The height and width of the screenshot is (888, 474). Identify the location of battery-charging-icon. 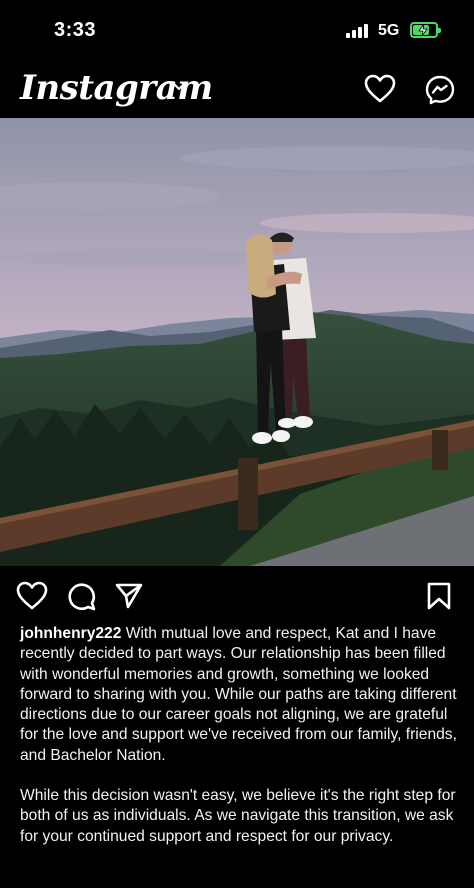
(425, 30).